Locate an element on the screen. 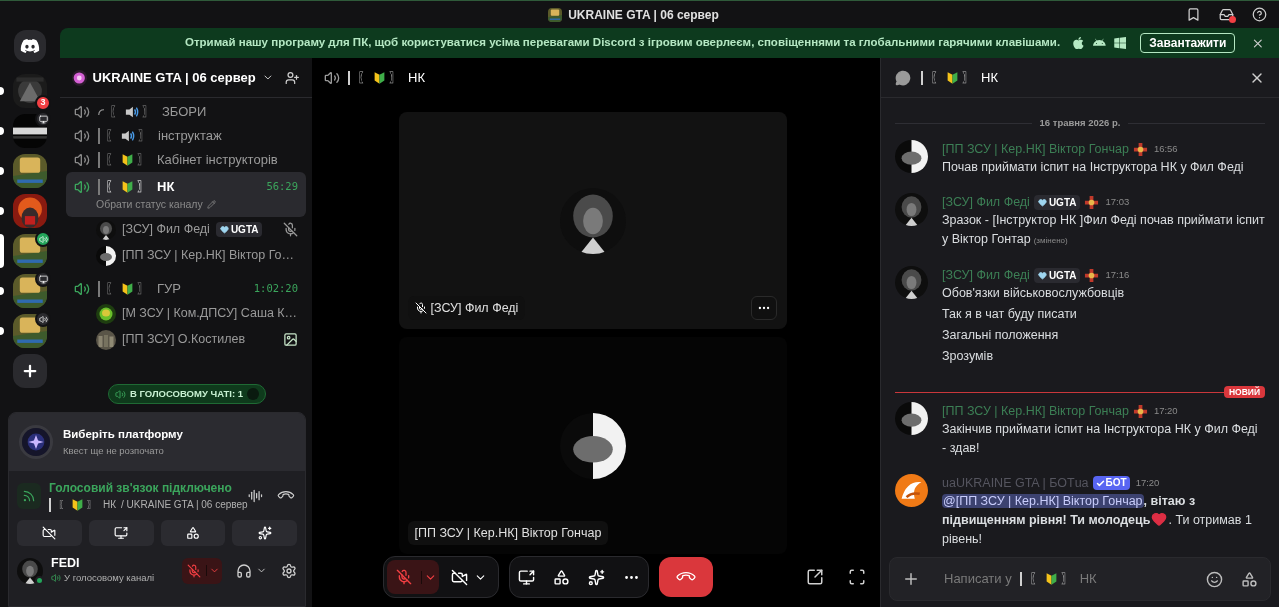  bookmark-icon is located at coordinates (1193, 14).